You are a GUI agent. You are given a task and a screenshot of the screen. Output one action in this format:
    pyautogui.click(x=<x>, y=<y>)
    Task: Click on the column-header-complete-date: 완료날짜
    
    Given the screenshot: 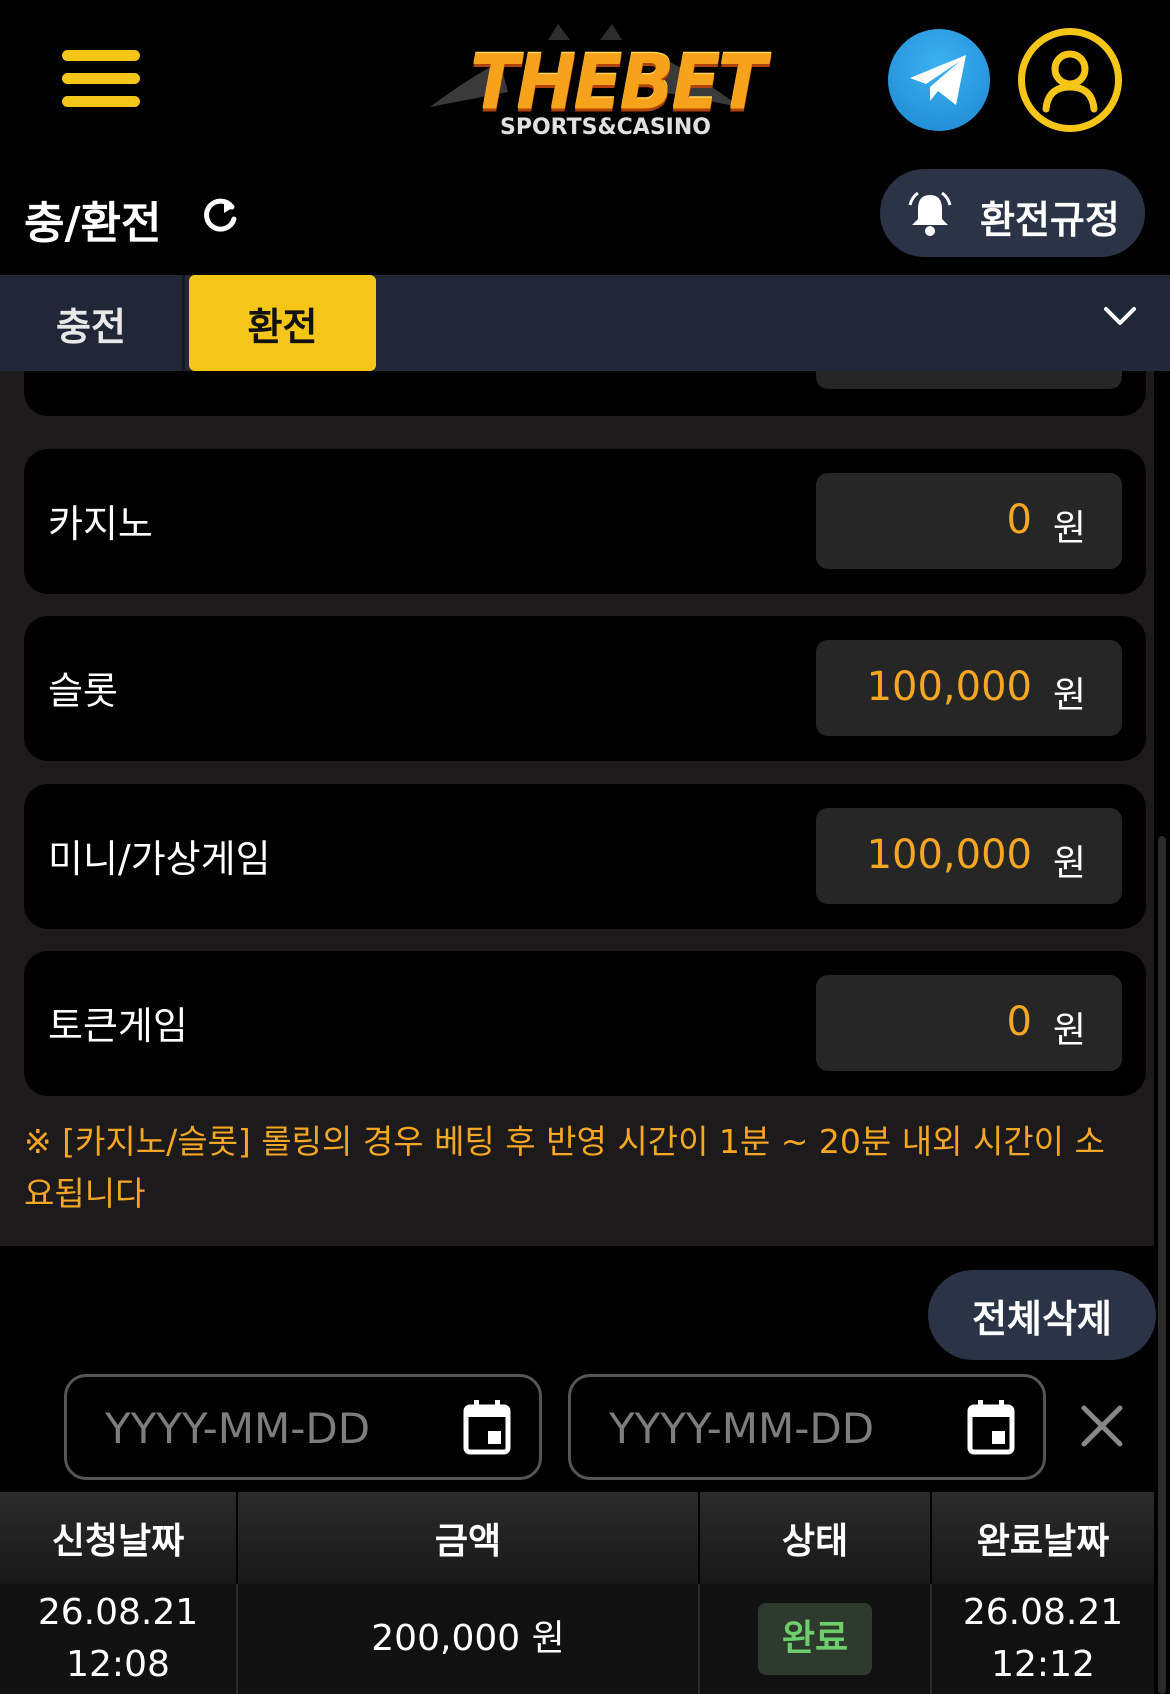 What is the action you would take?
    pyautogui.click(x=1043, y=1541)
    